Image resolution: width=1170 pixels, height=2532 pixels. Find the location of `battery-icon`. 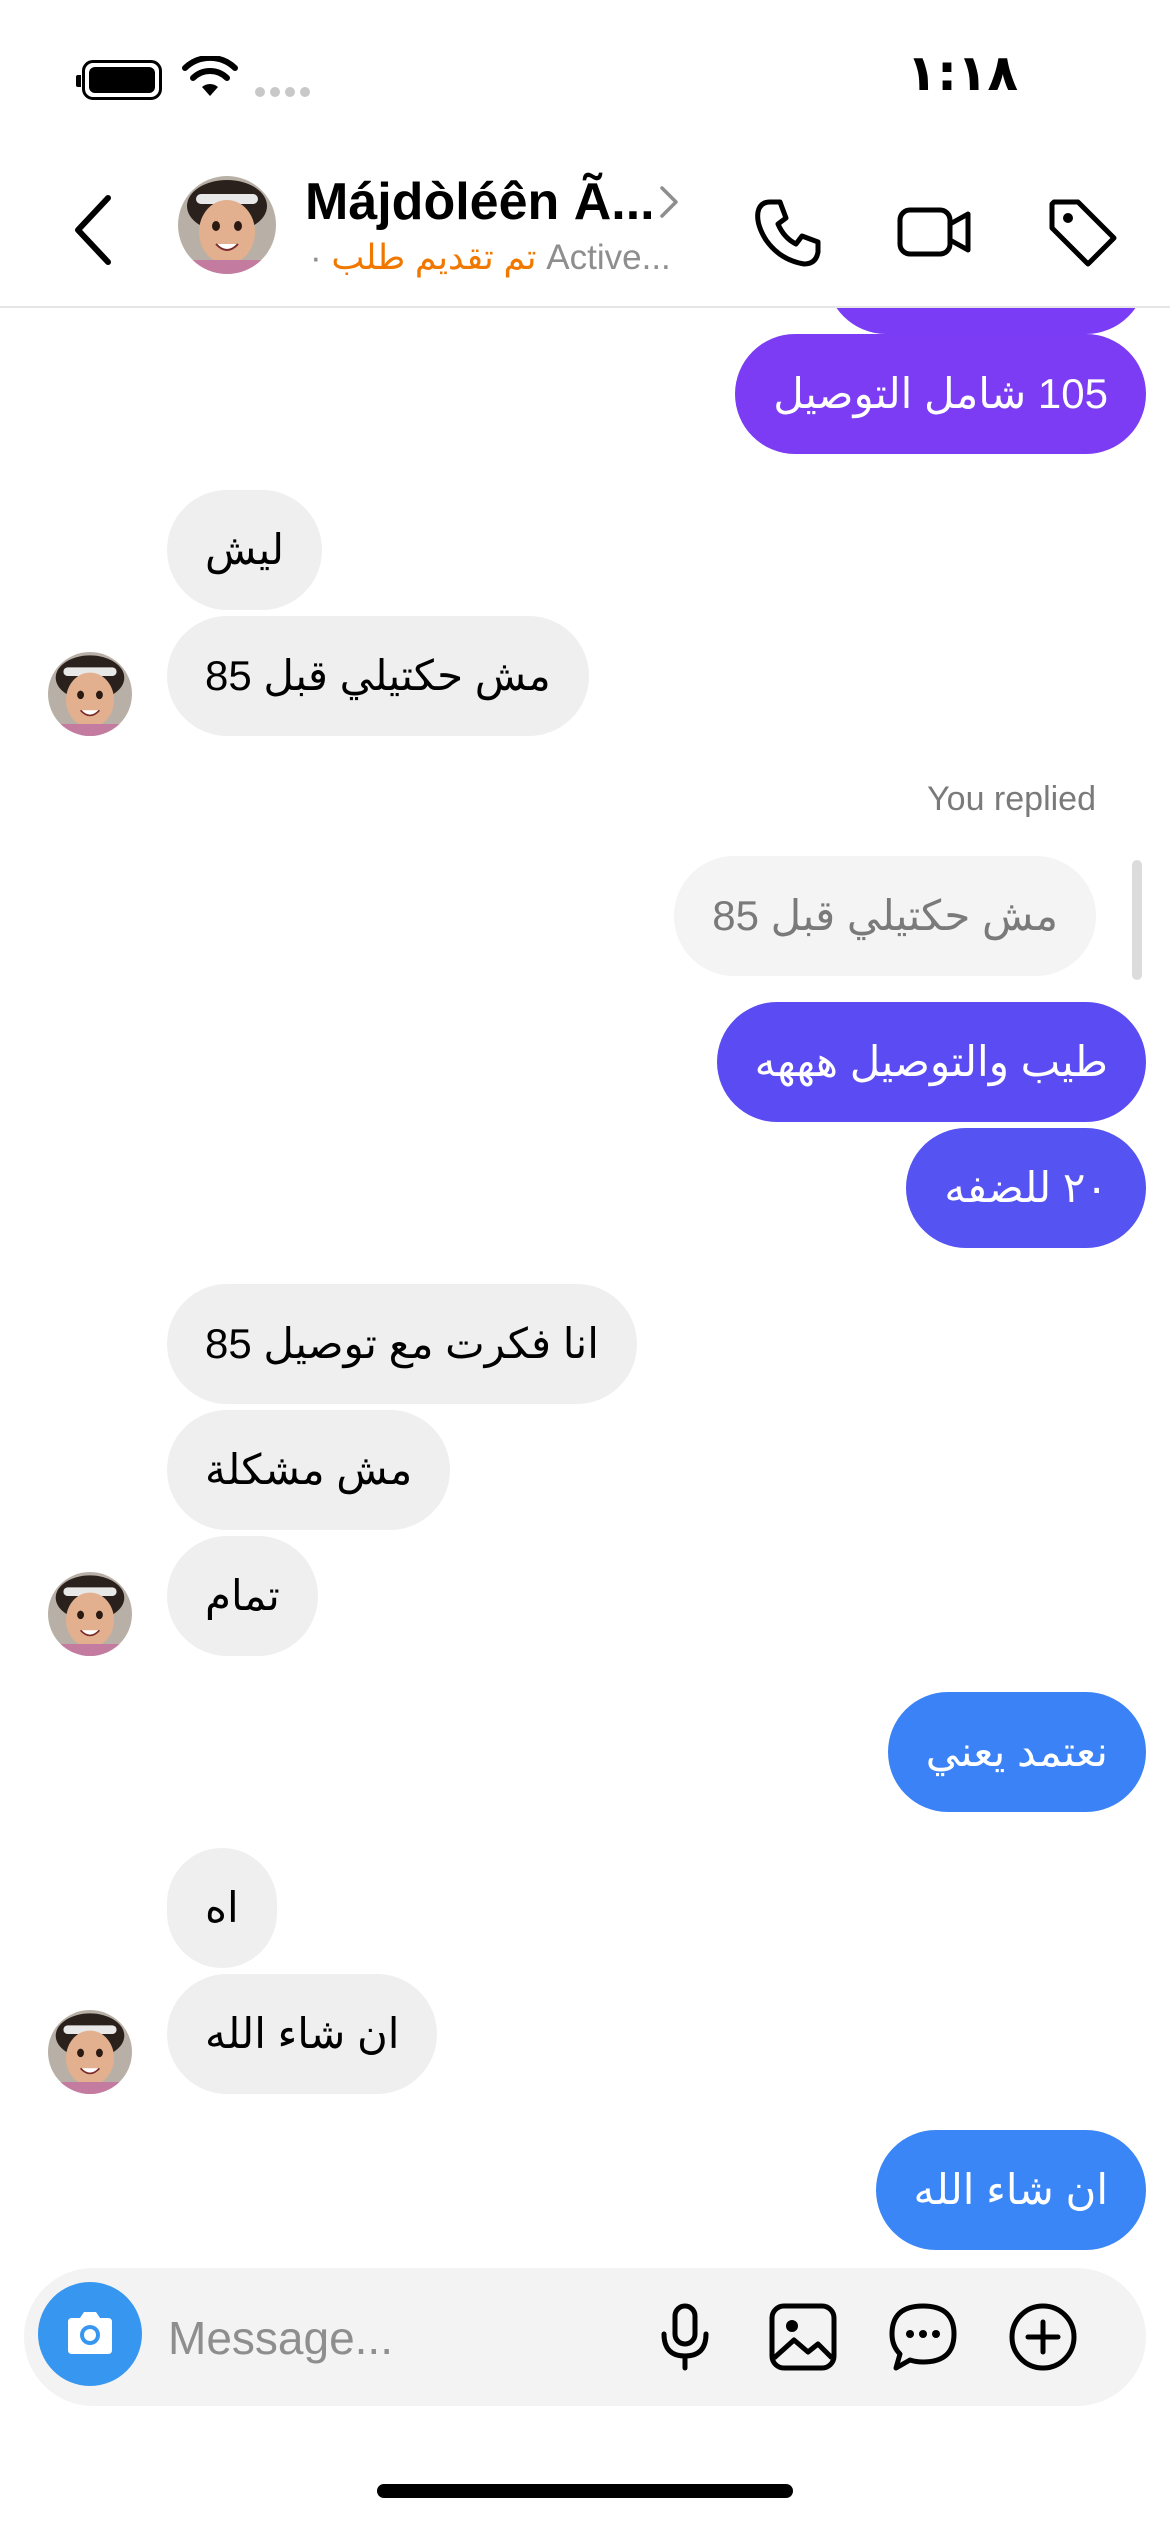

battery-icon is located at coordinates (119, 80).